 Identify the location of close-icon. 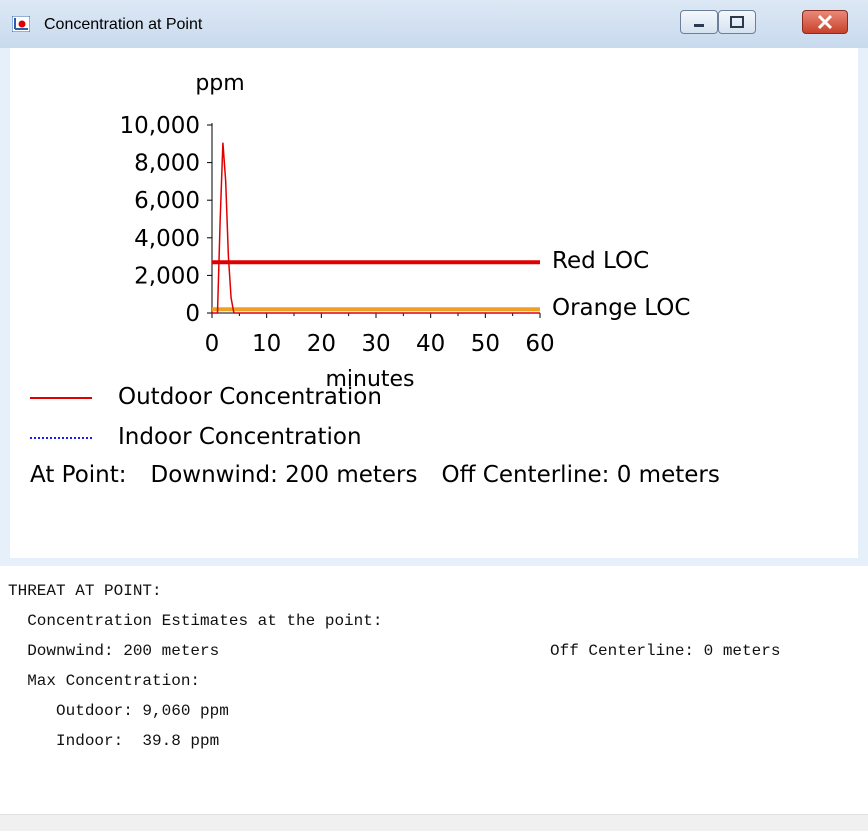
(825, 22).